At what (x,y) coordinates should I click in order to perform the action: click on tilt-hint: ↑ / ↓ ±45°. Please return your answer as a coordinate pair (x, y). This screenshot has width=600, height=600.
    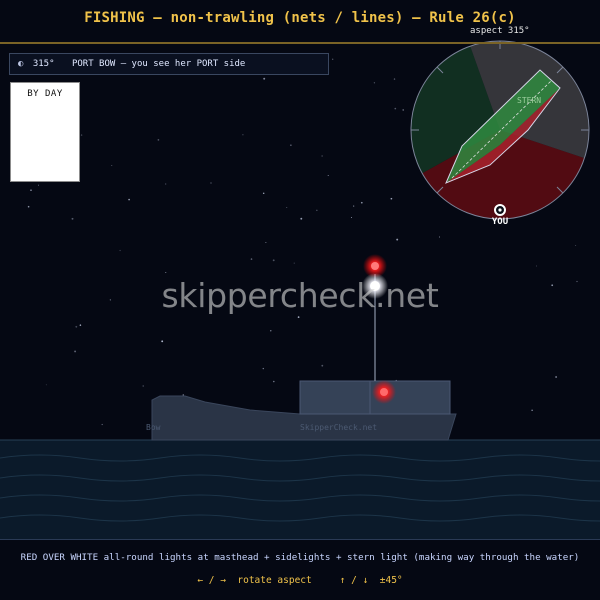
    Looking at the image, I should click on (371, 580).